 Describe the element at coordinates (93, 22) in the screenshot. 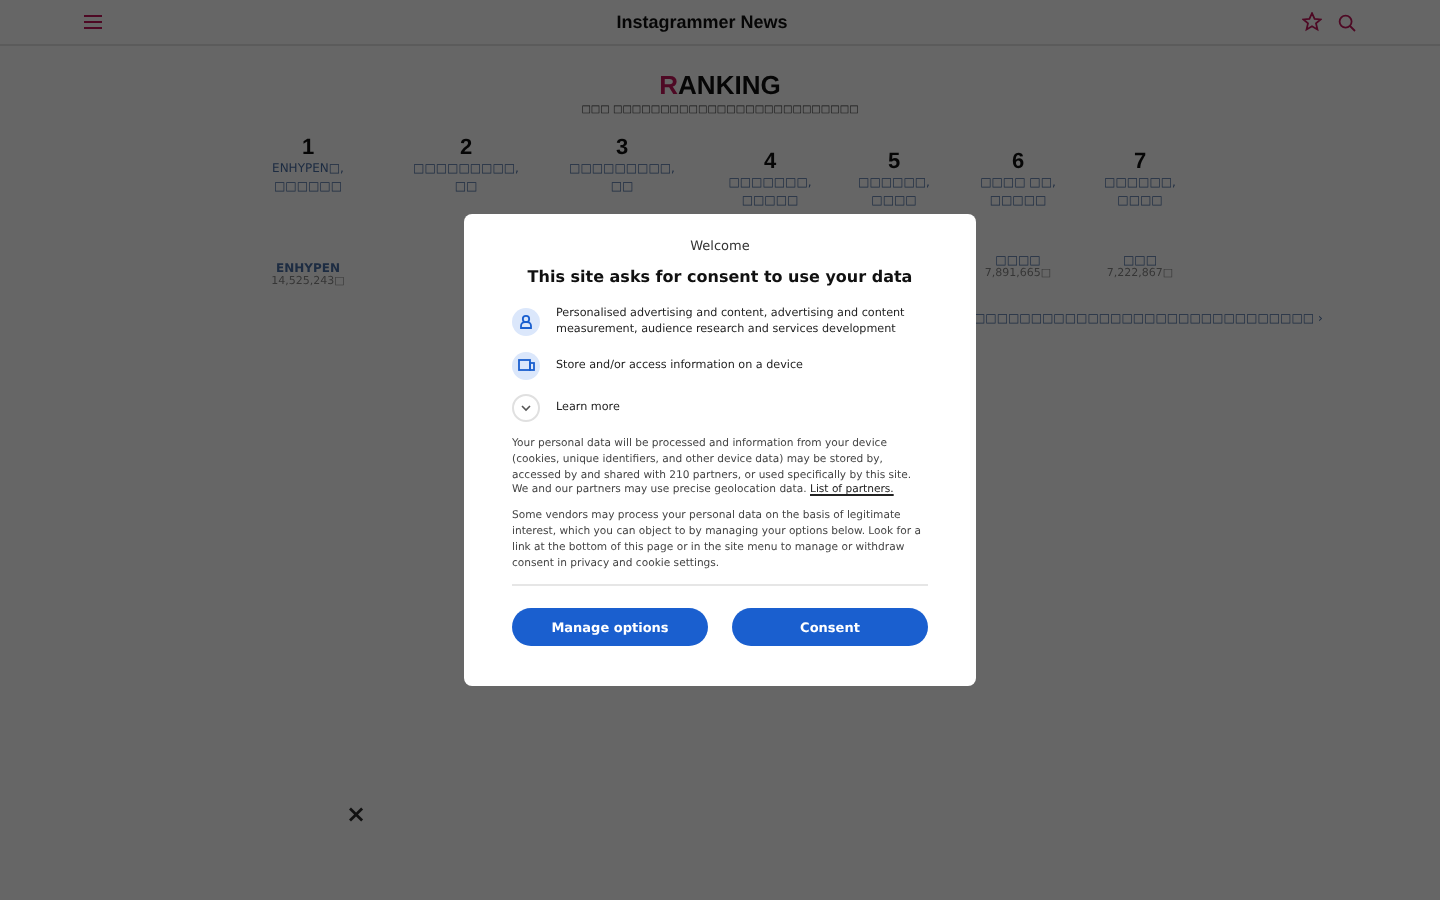

I see `menu-icon` at that location.